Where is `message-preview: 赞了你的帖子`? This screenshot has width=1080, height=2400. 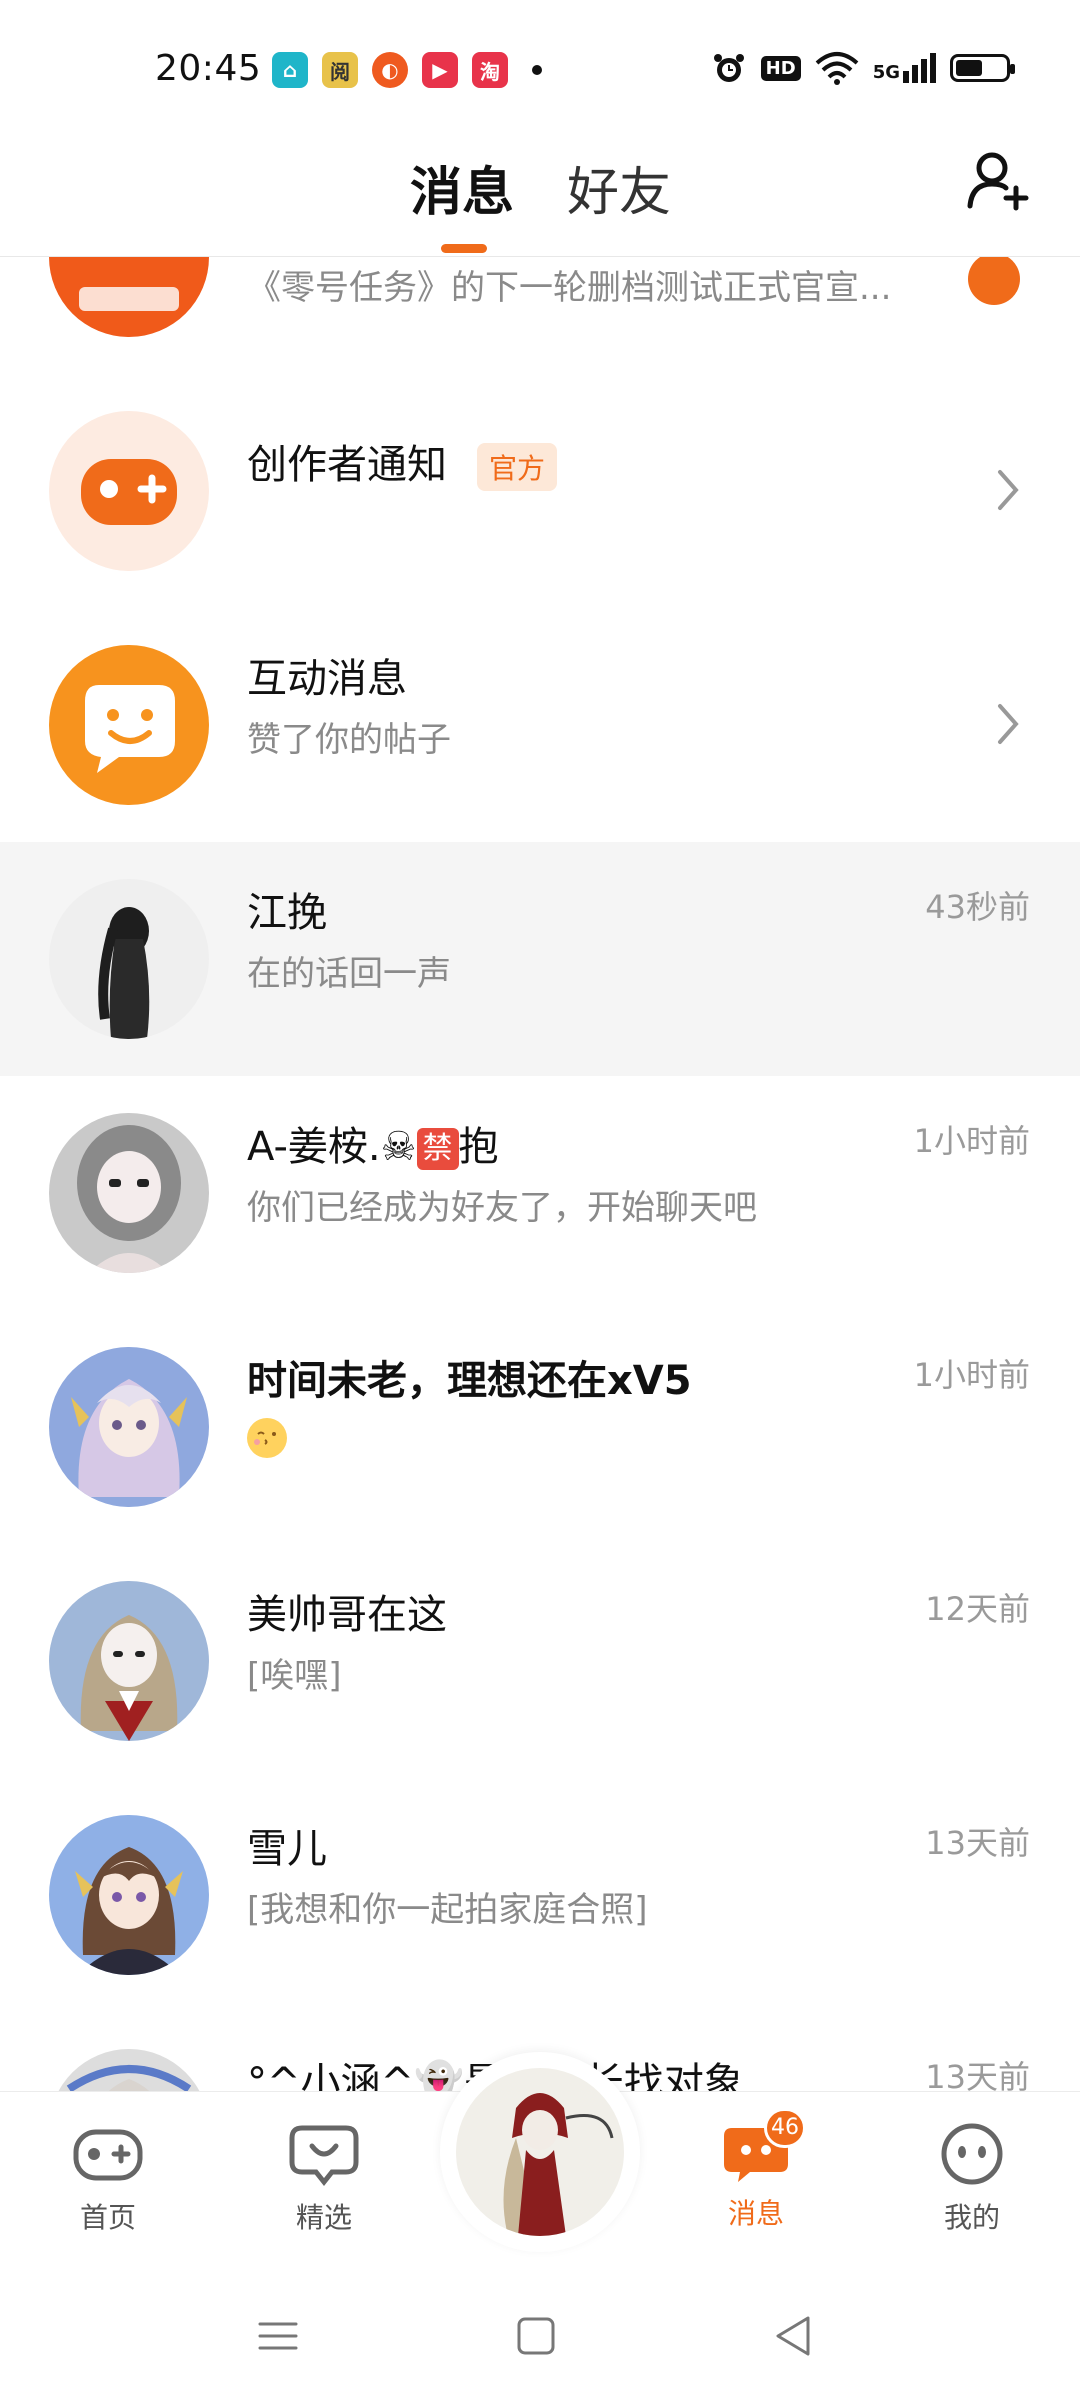
message-preview: 赞了你的帖子 is located at coordinates (349, 740).